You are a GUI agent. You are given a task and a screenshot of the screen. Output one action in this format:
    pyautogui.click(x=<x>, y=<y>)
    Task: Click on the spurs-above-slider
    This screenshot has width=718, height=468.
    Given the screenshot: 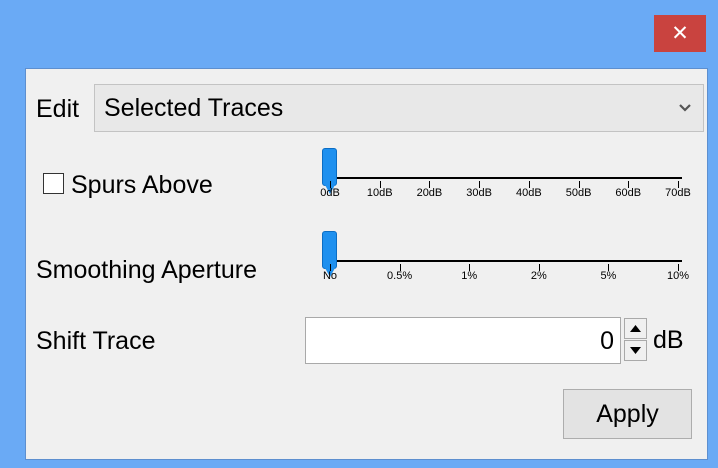 What is the action you would take?
    pyautogui.click(x=502, y=178)
    